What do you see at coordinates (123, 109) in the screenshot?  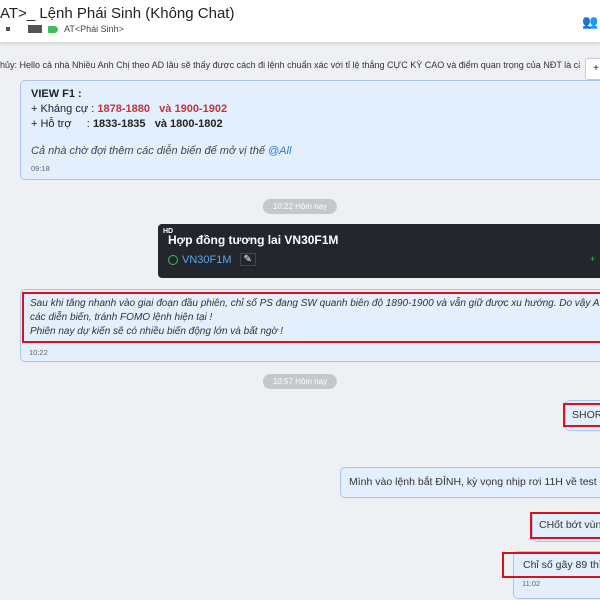 I see `resist-1: 1878-1880` at bounding box center [123, 109].